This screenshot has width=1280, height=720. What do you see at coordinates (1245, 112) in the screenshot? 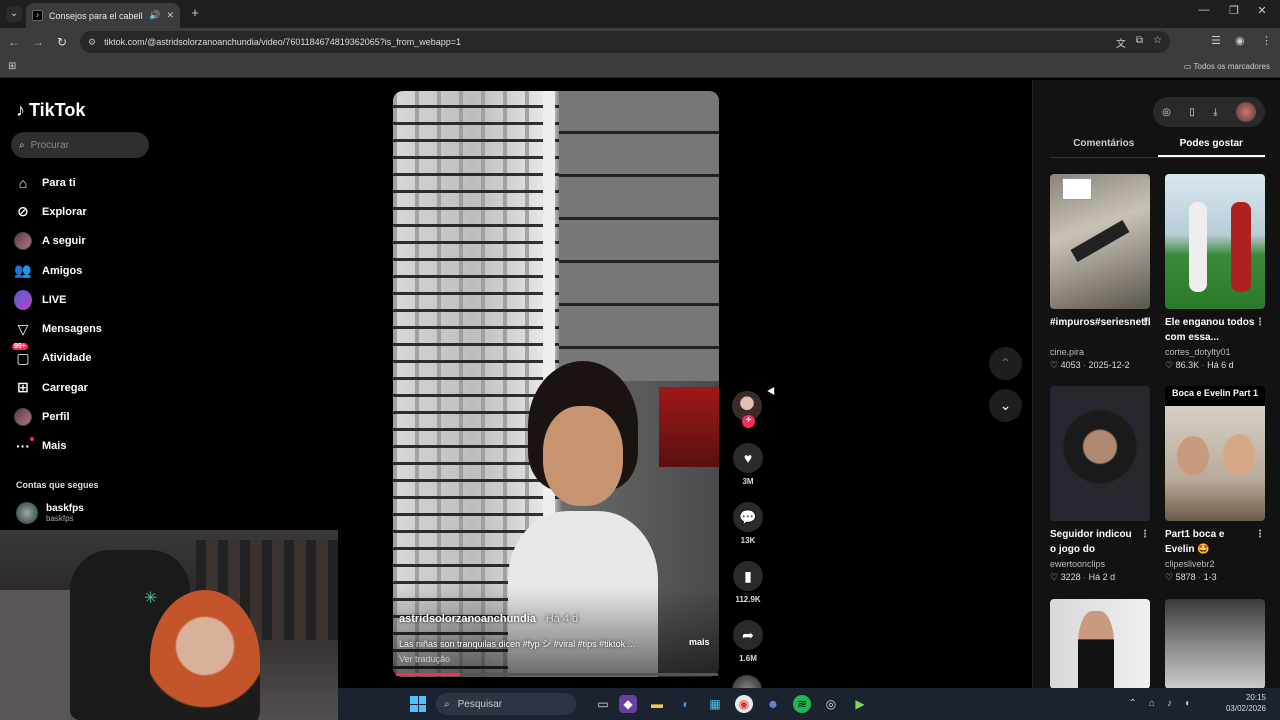
I see `user-avatar` at bounding box center [1245, 112].